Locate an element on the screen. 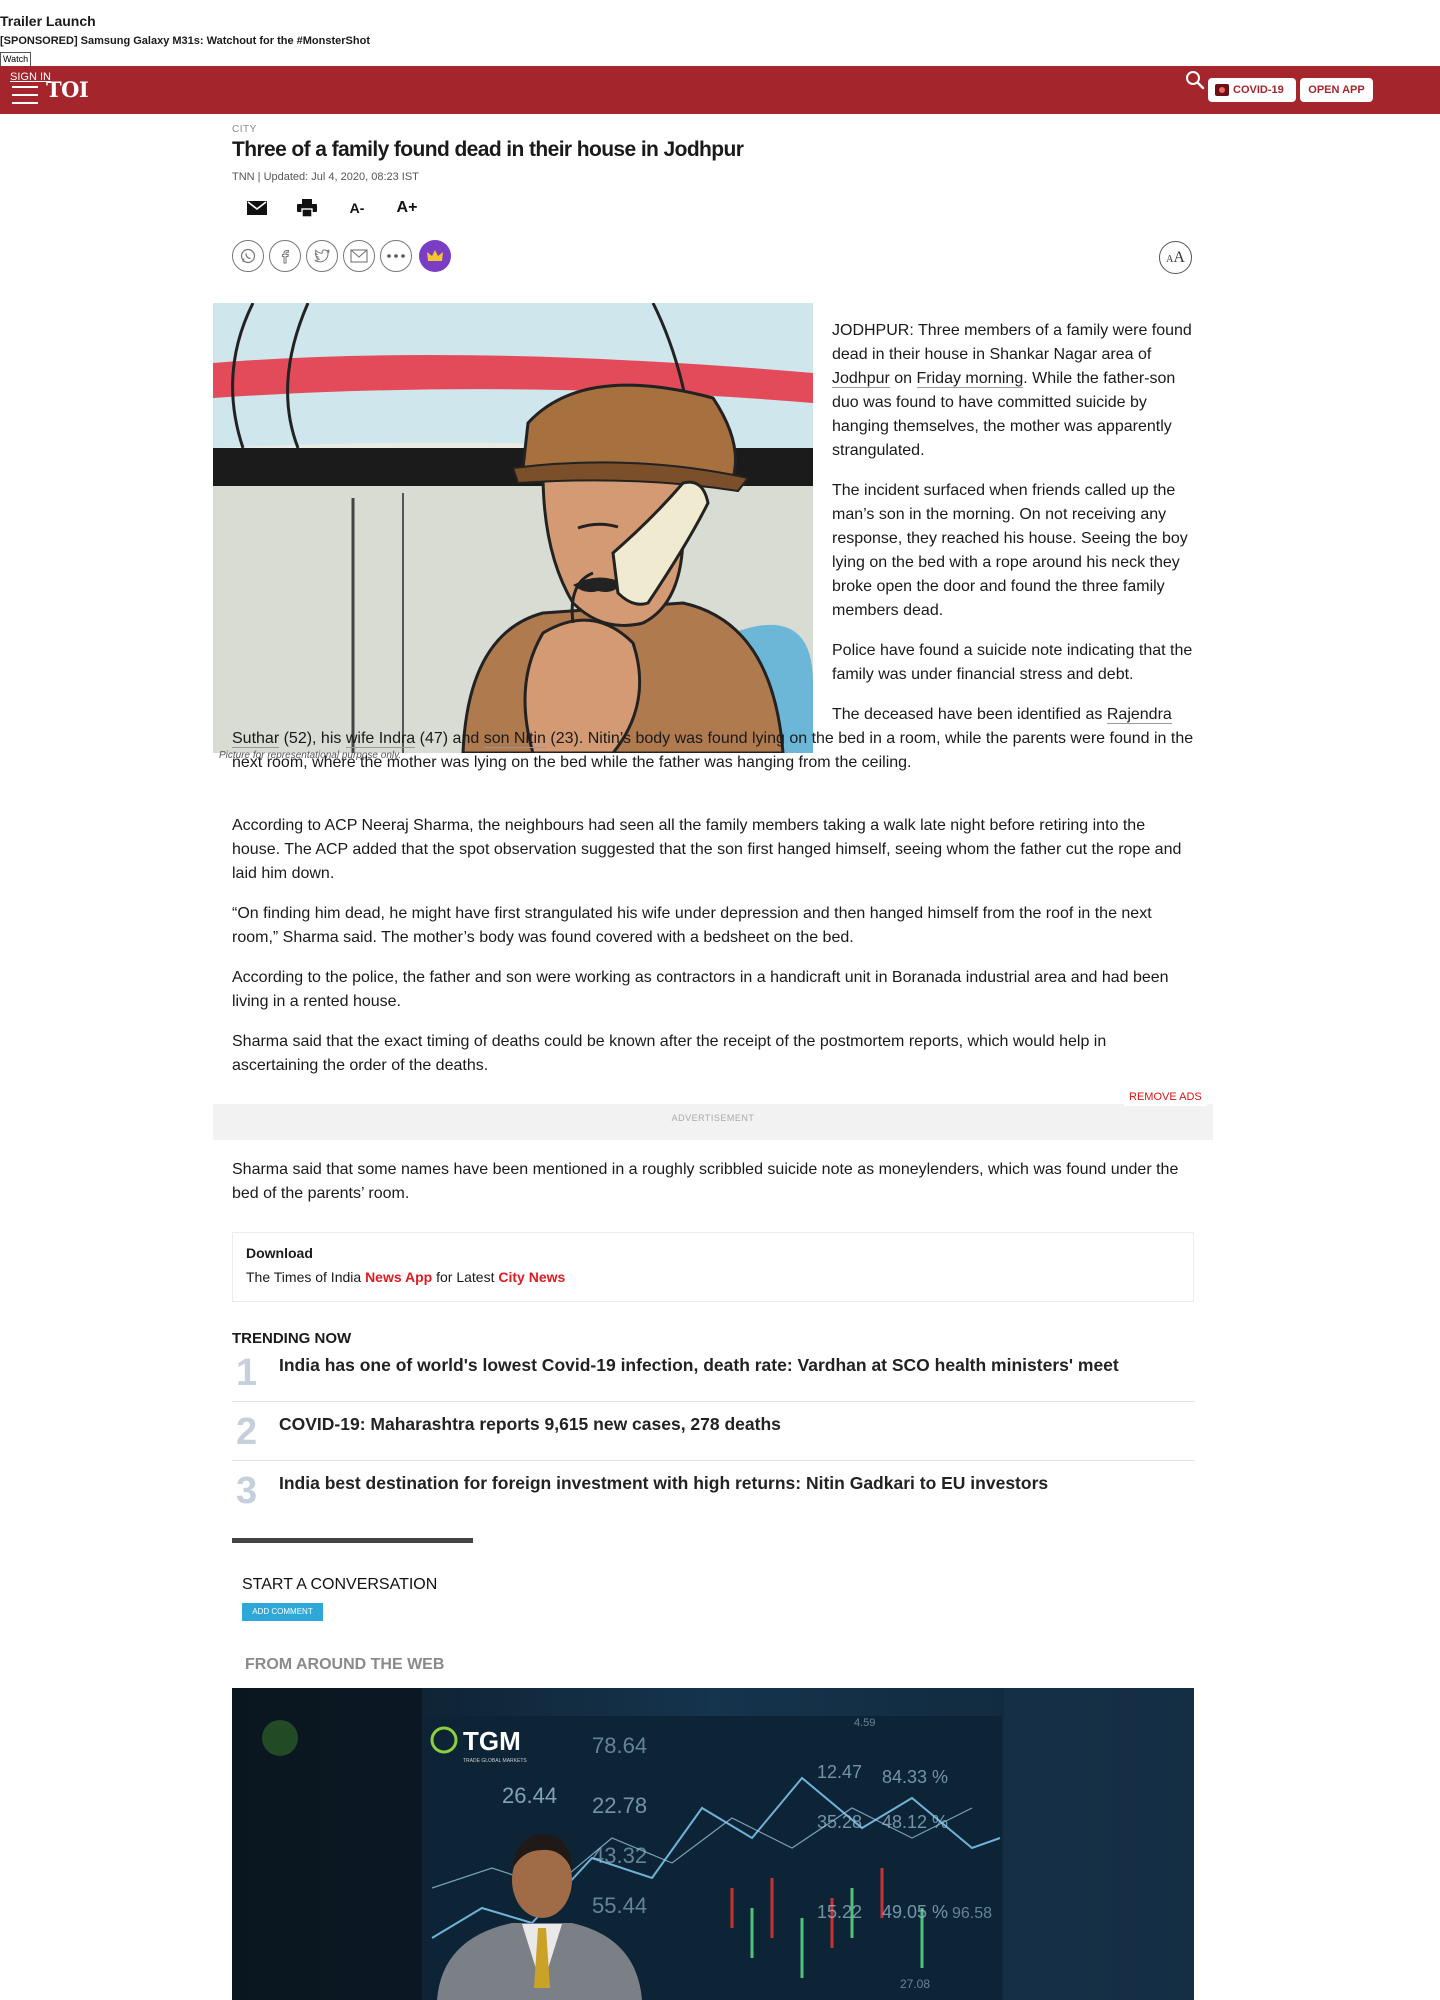  ad-number: 35.28 is located at coordinates (839, 1822).